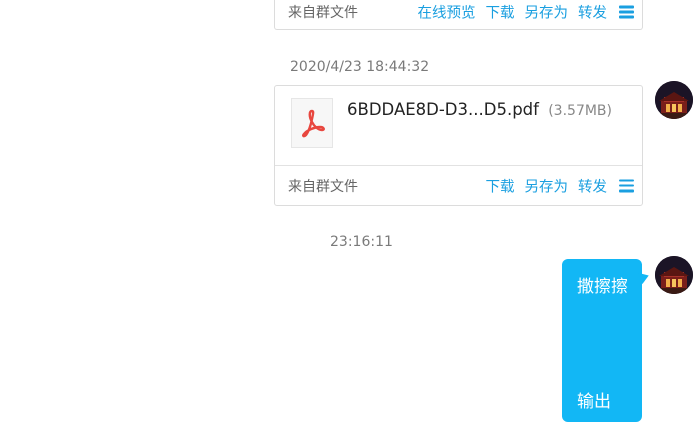 This screenshot has height=437, width=693. I want to click on file-size: (3.57MB), so click(580, 111).